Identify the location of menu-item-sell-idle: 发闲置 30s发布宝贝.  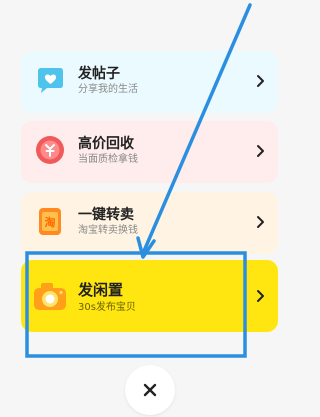
(149, 296).